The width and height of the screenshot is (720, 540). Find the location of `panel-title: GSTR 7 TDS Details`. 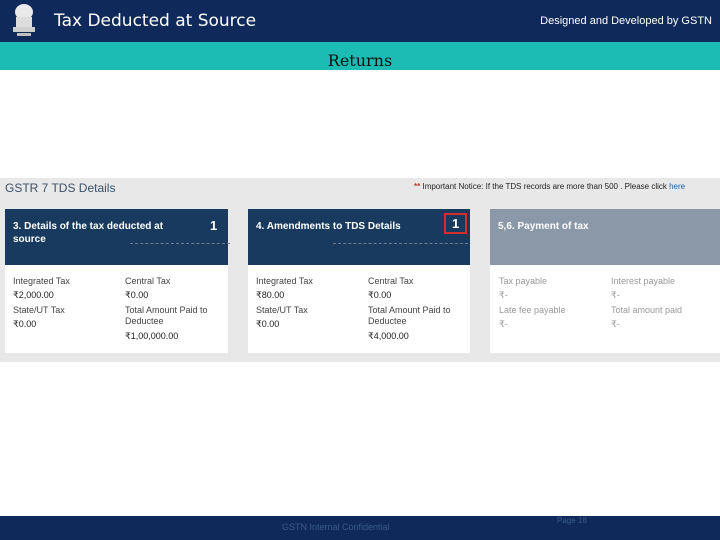

panel-title: GSTR 7 TDS Details is located at coordinates (60, 188).